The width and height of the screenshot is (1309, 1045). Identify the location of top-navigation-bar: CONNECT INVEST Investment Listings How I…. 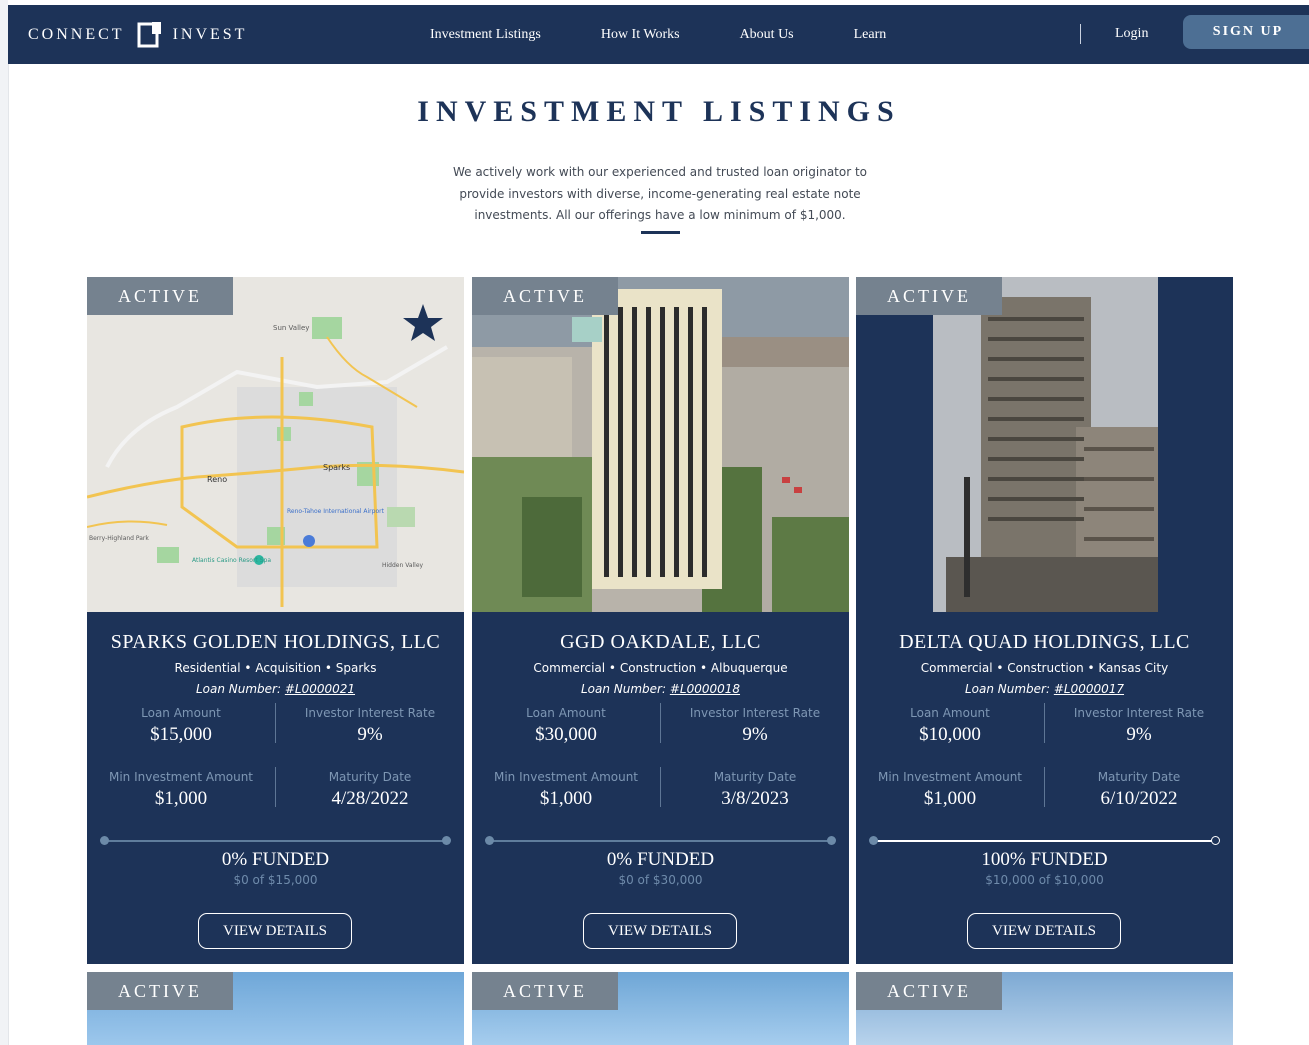
(658, 34).